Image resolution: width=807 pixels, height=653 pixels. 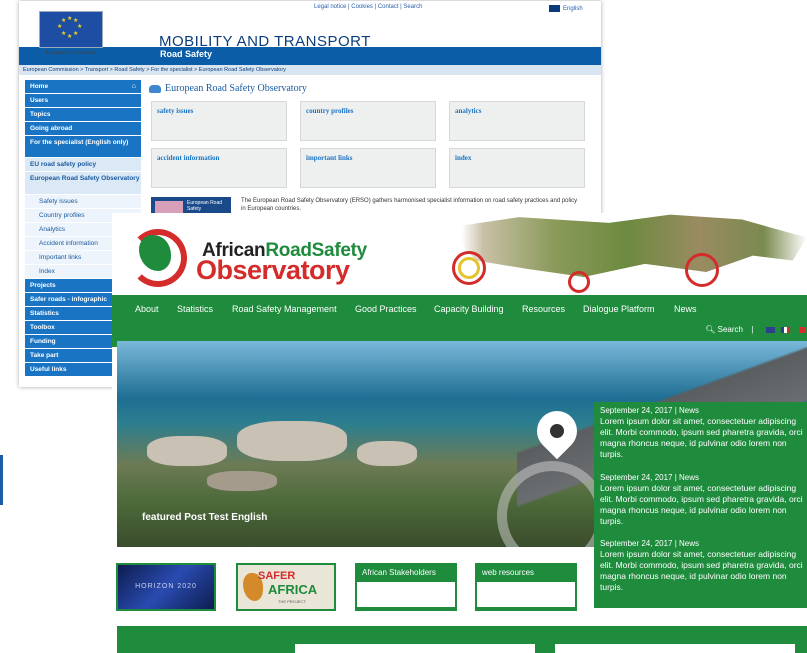 What do you see at coordinates (469, 268) in the screenshot?
I see `location-ring-inner-icon` at bounding box center [469, 268].